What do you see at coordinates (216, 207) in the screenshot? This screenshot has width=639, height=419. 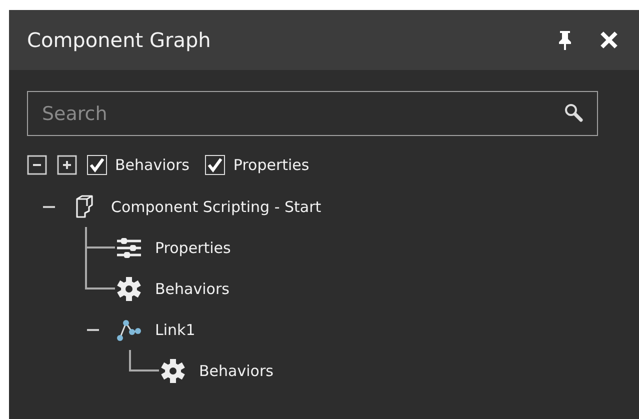 I see `tree-item: Component Scripting - Start` at bounding box center [216, 207].